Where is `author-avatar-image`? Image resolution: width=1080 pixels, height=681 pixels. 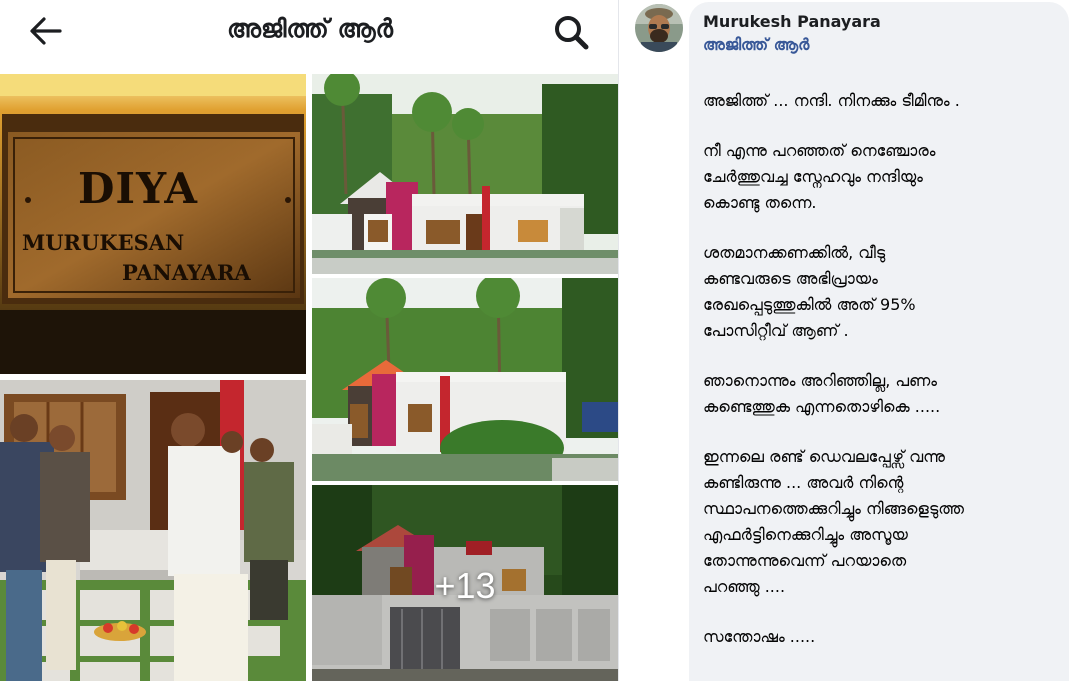
author-avatar-image is located at coordinates (659, 28).